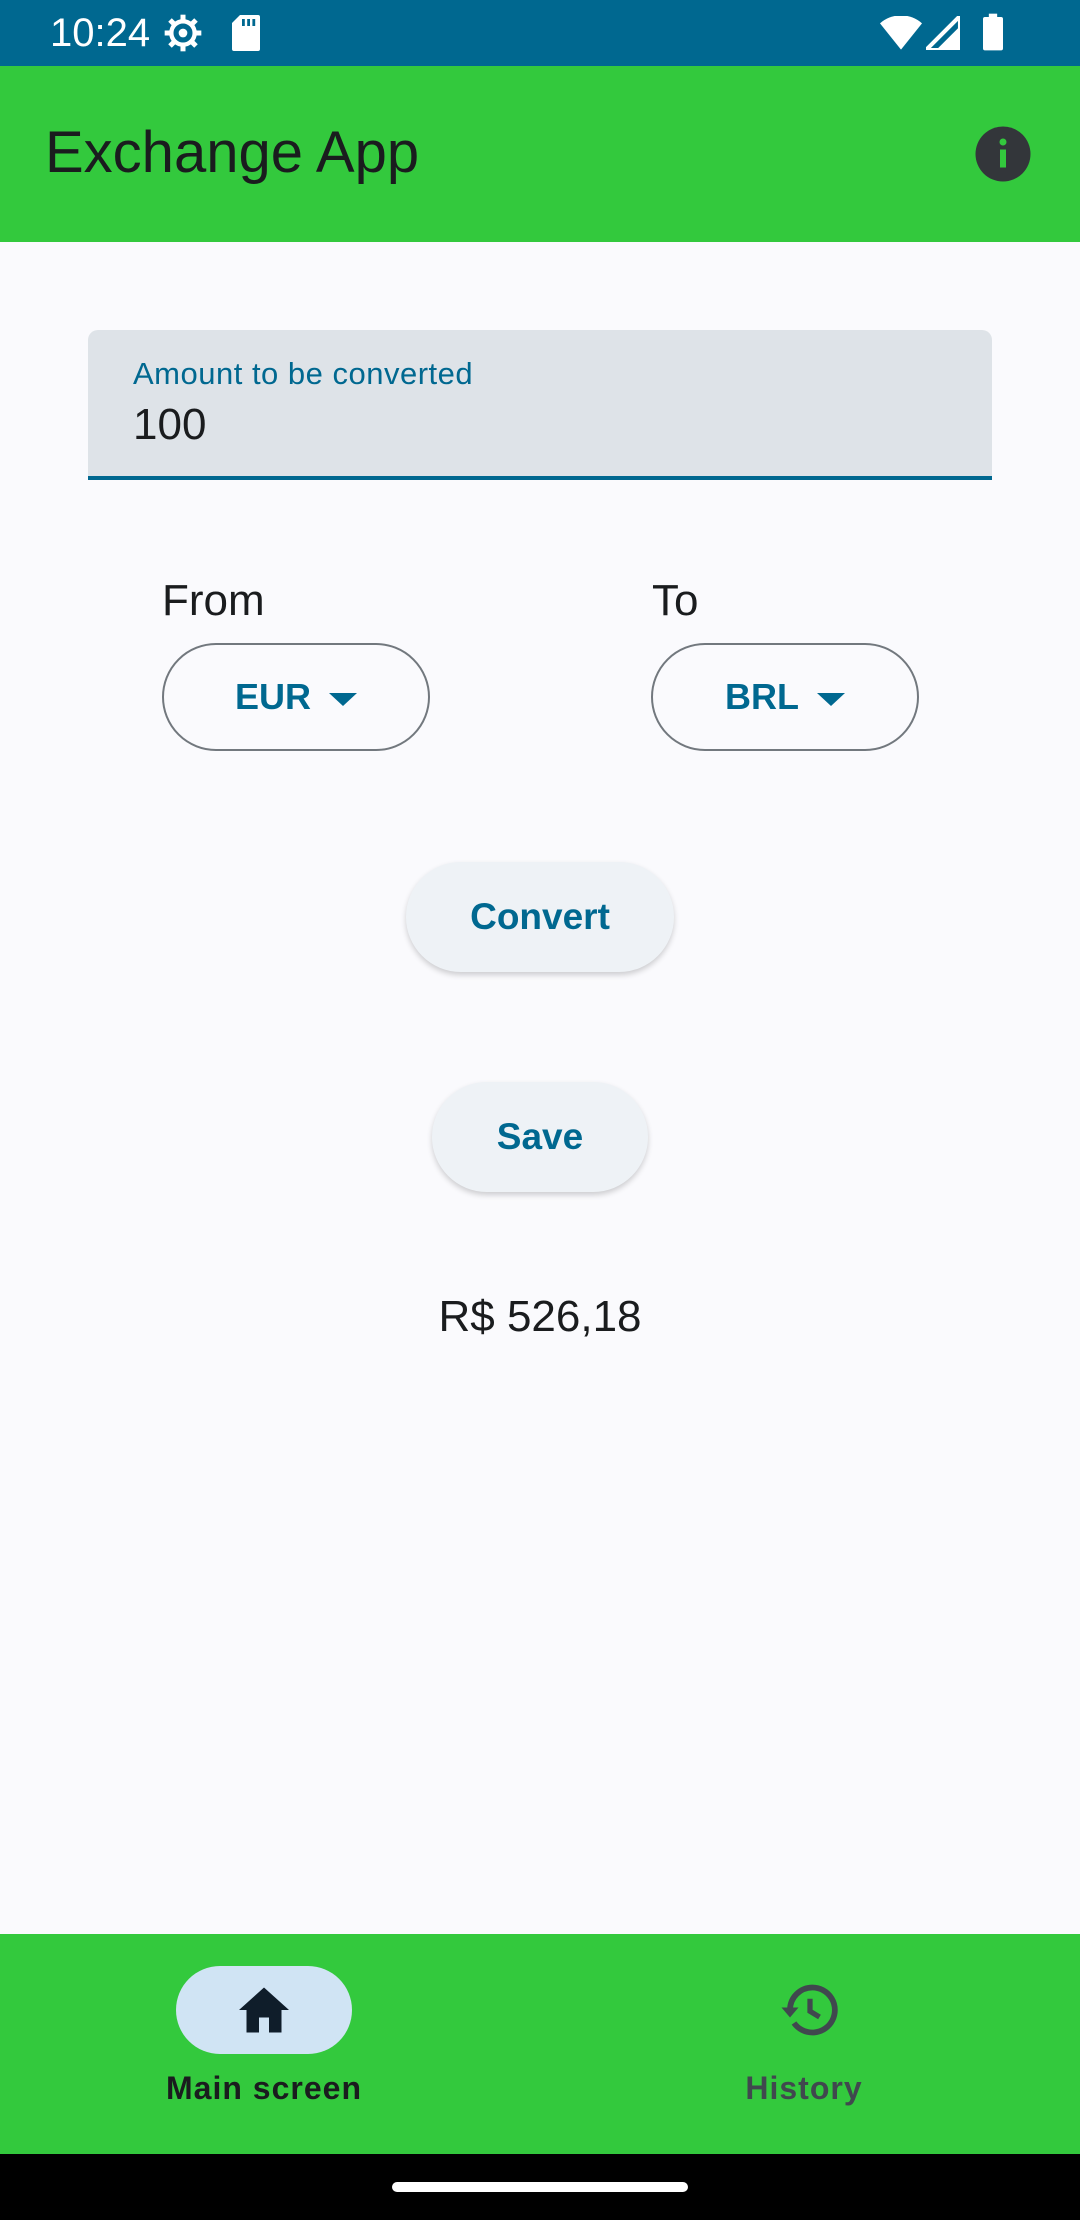  Describe the element at coordinates (213, 600) in the screenshot. I see `from-label: From` at that location.